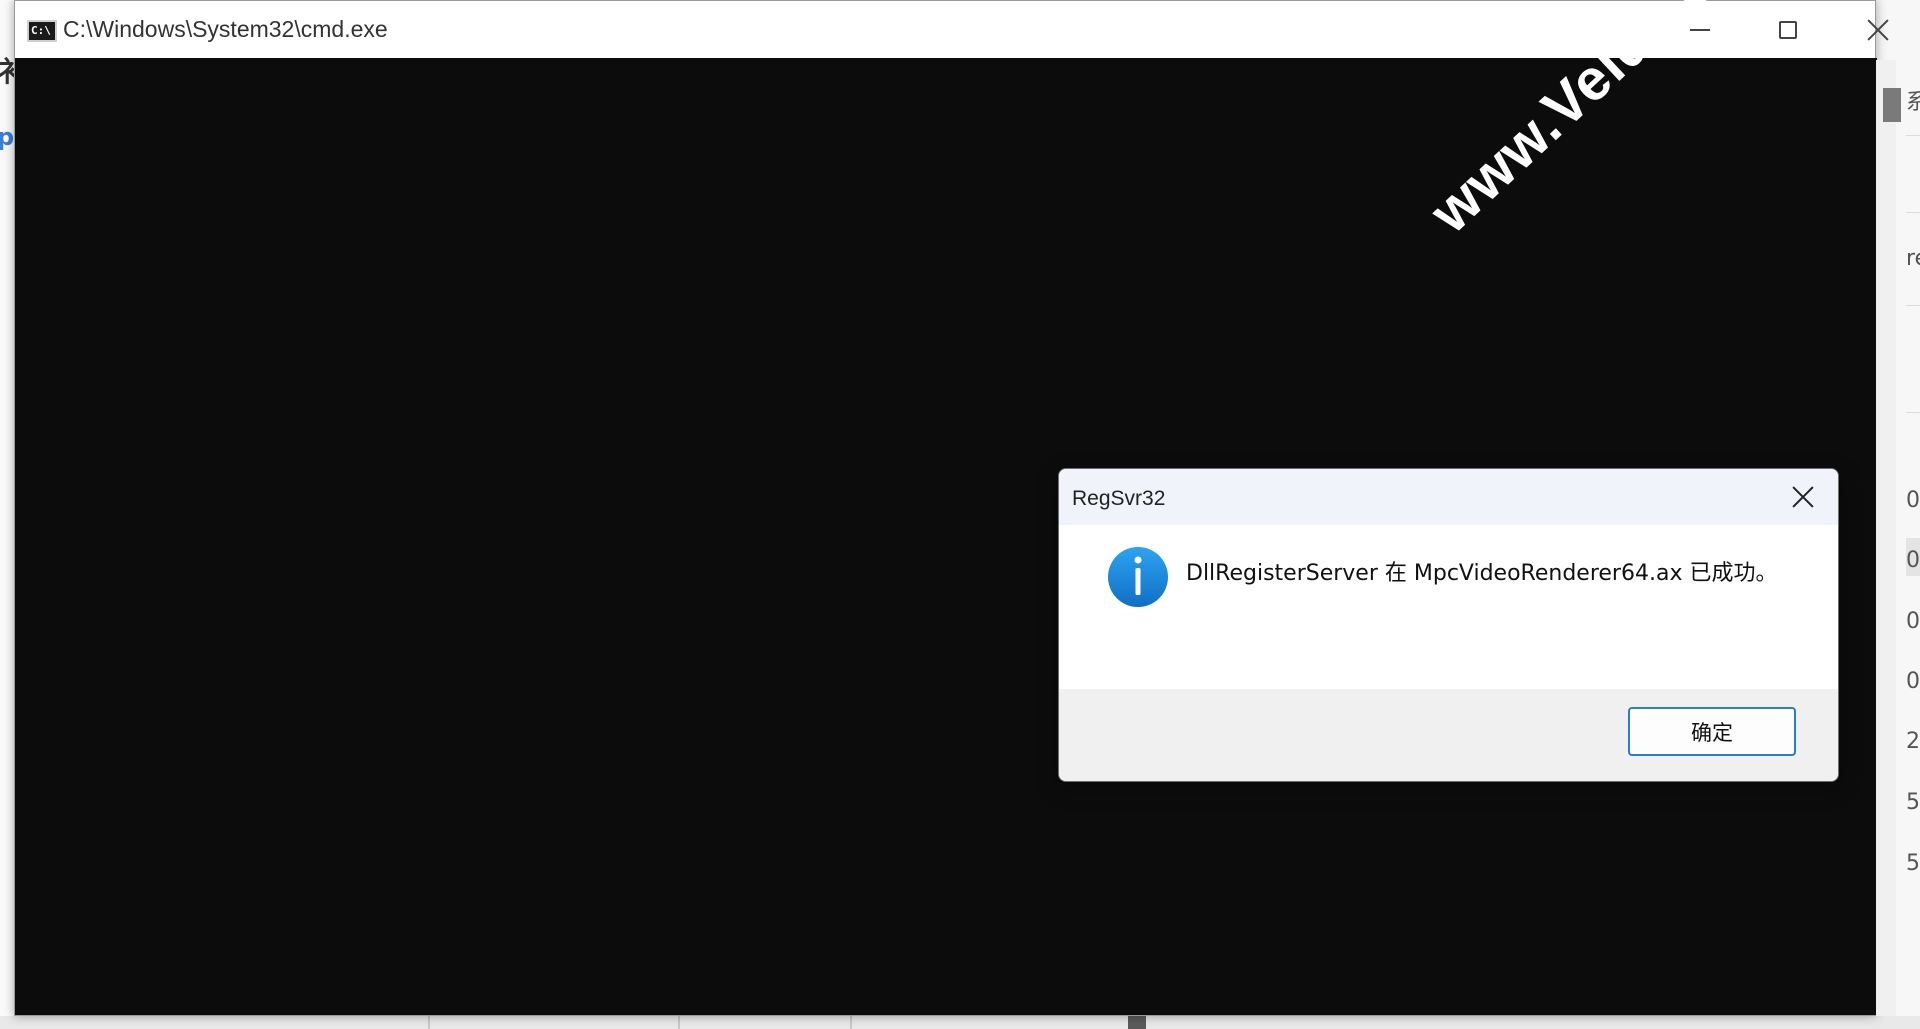 Image resolution: width=1920 pixels, height=1029 pixels. Describe the element at coordinates (1913, 102) in the screenshot. I see `background-right-text: 系` at that location.